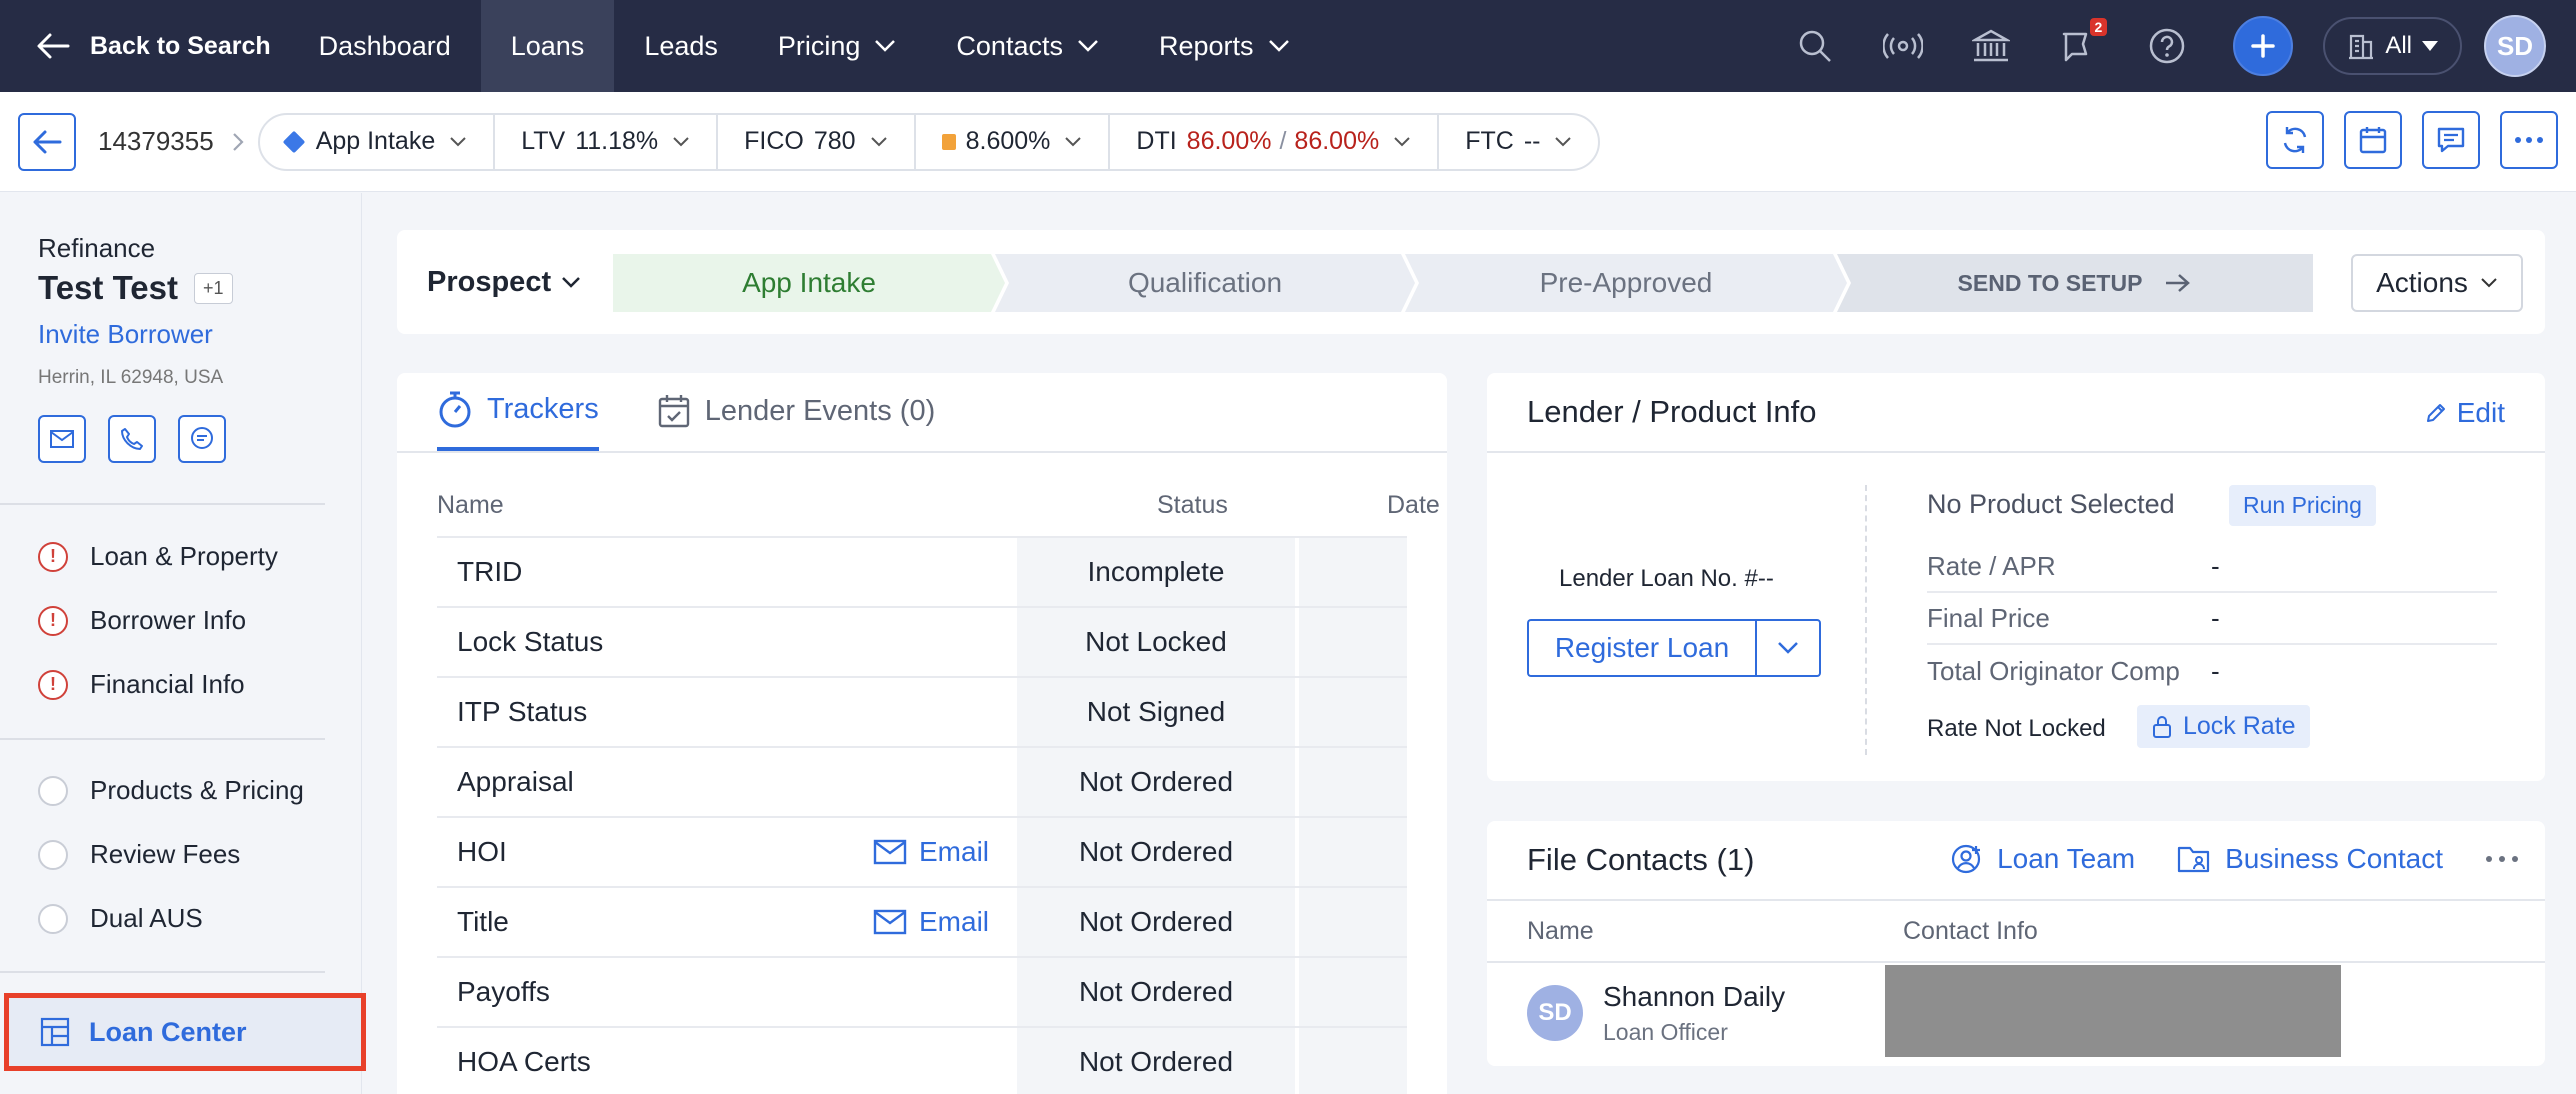  What do you see at coordinates (922, 571) in the screenshot?
I see `table-row: TRID Incomplete` at bounding box center [922, 571].